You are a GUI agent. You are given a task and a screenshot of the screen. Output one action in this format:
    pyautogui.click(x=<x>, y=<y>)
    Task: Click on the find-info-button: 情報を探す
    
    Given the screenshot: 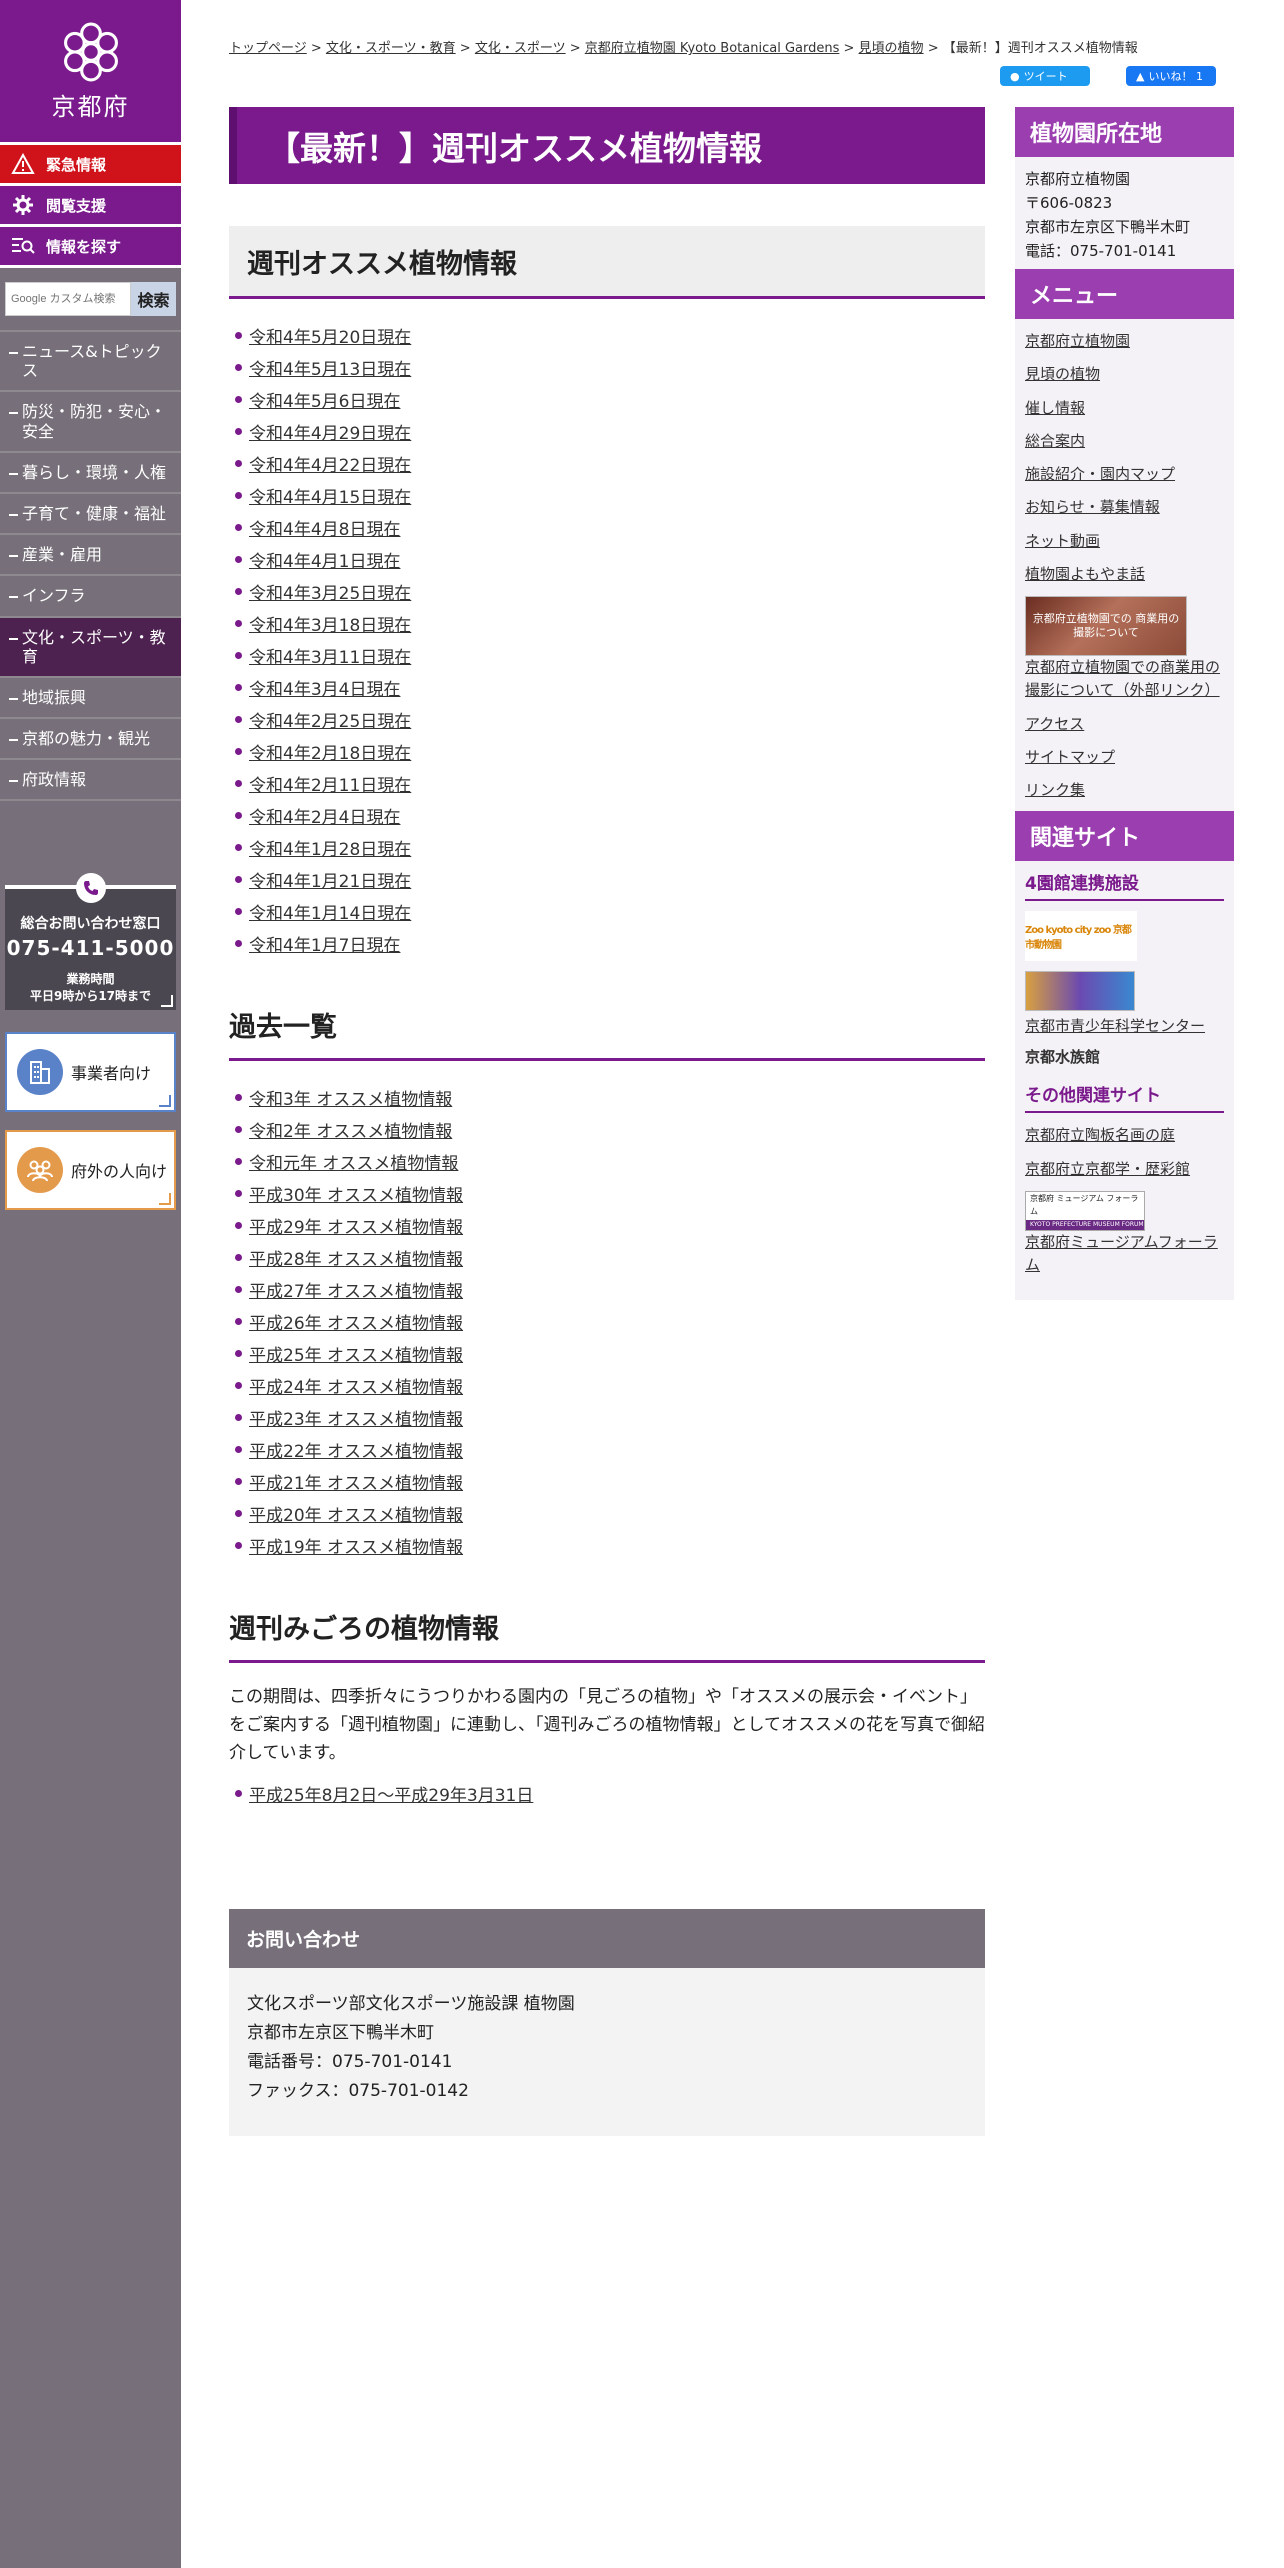 What is the action you would take?
    pyautogui.click(x=90, y=247)
    